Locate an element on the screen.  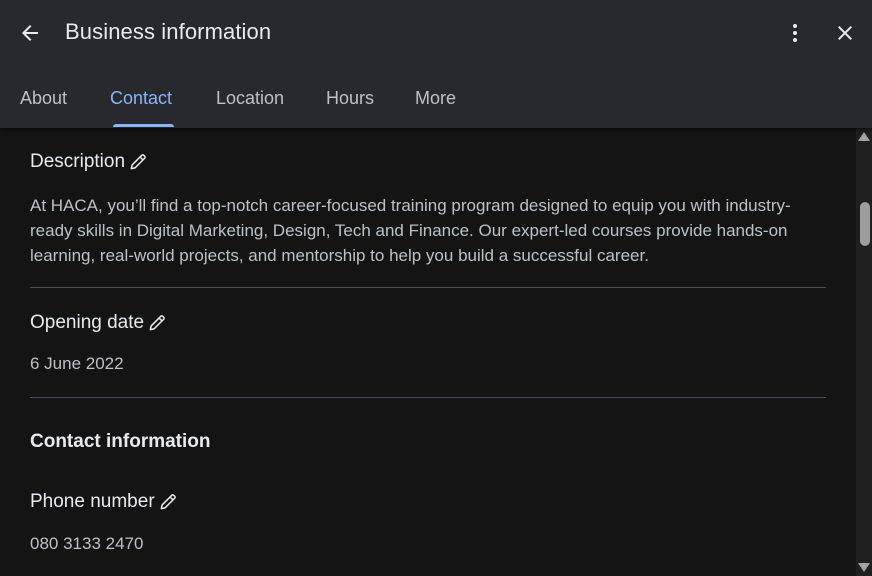
arrow-back-icon is located at coordinates (30, 33).